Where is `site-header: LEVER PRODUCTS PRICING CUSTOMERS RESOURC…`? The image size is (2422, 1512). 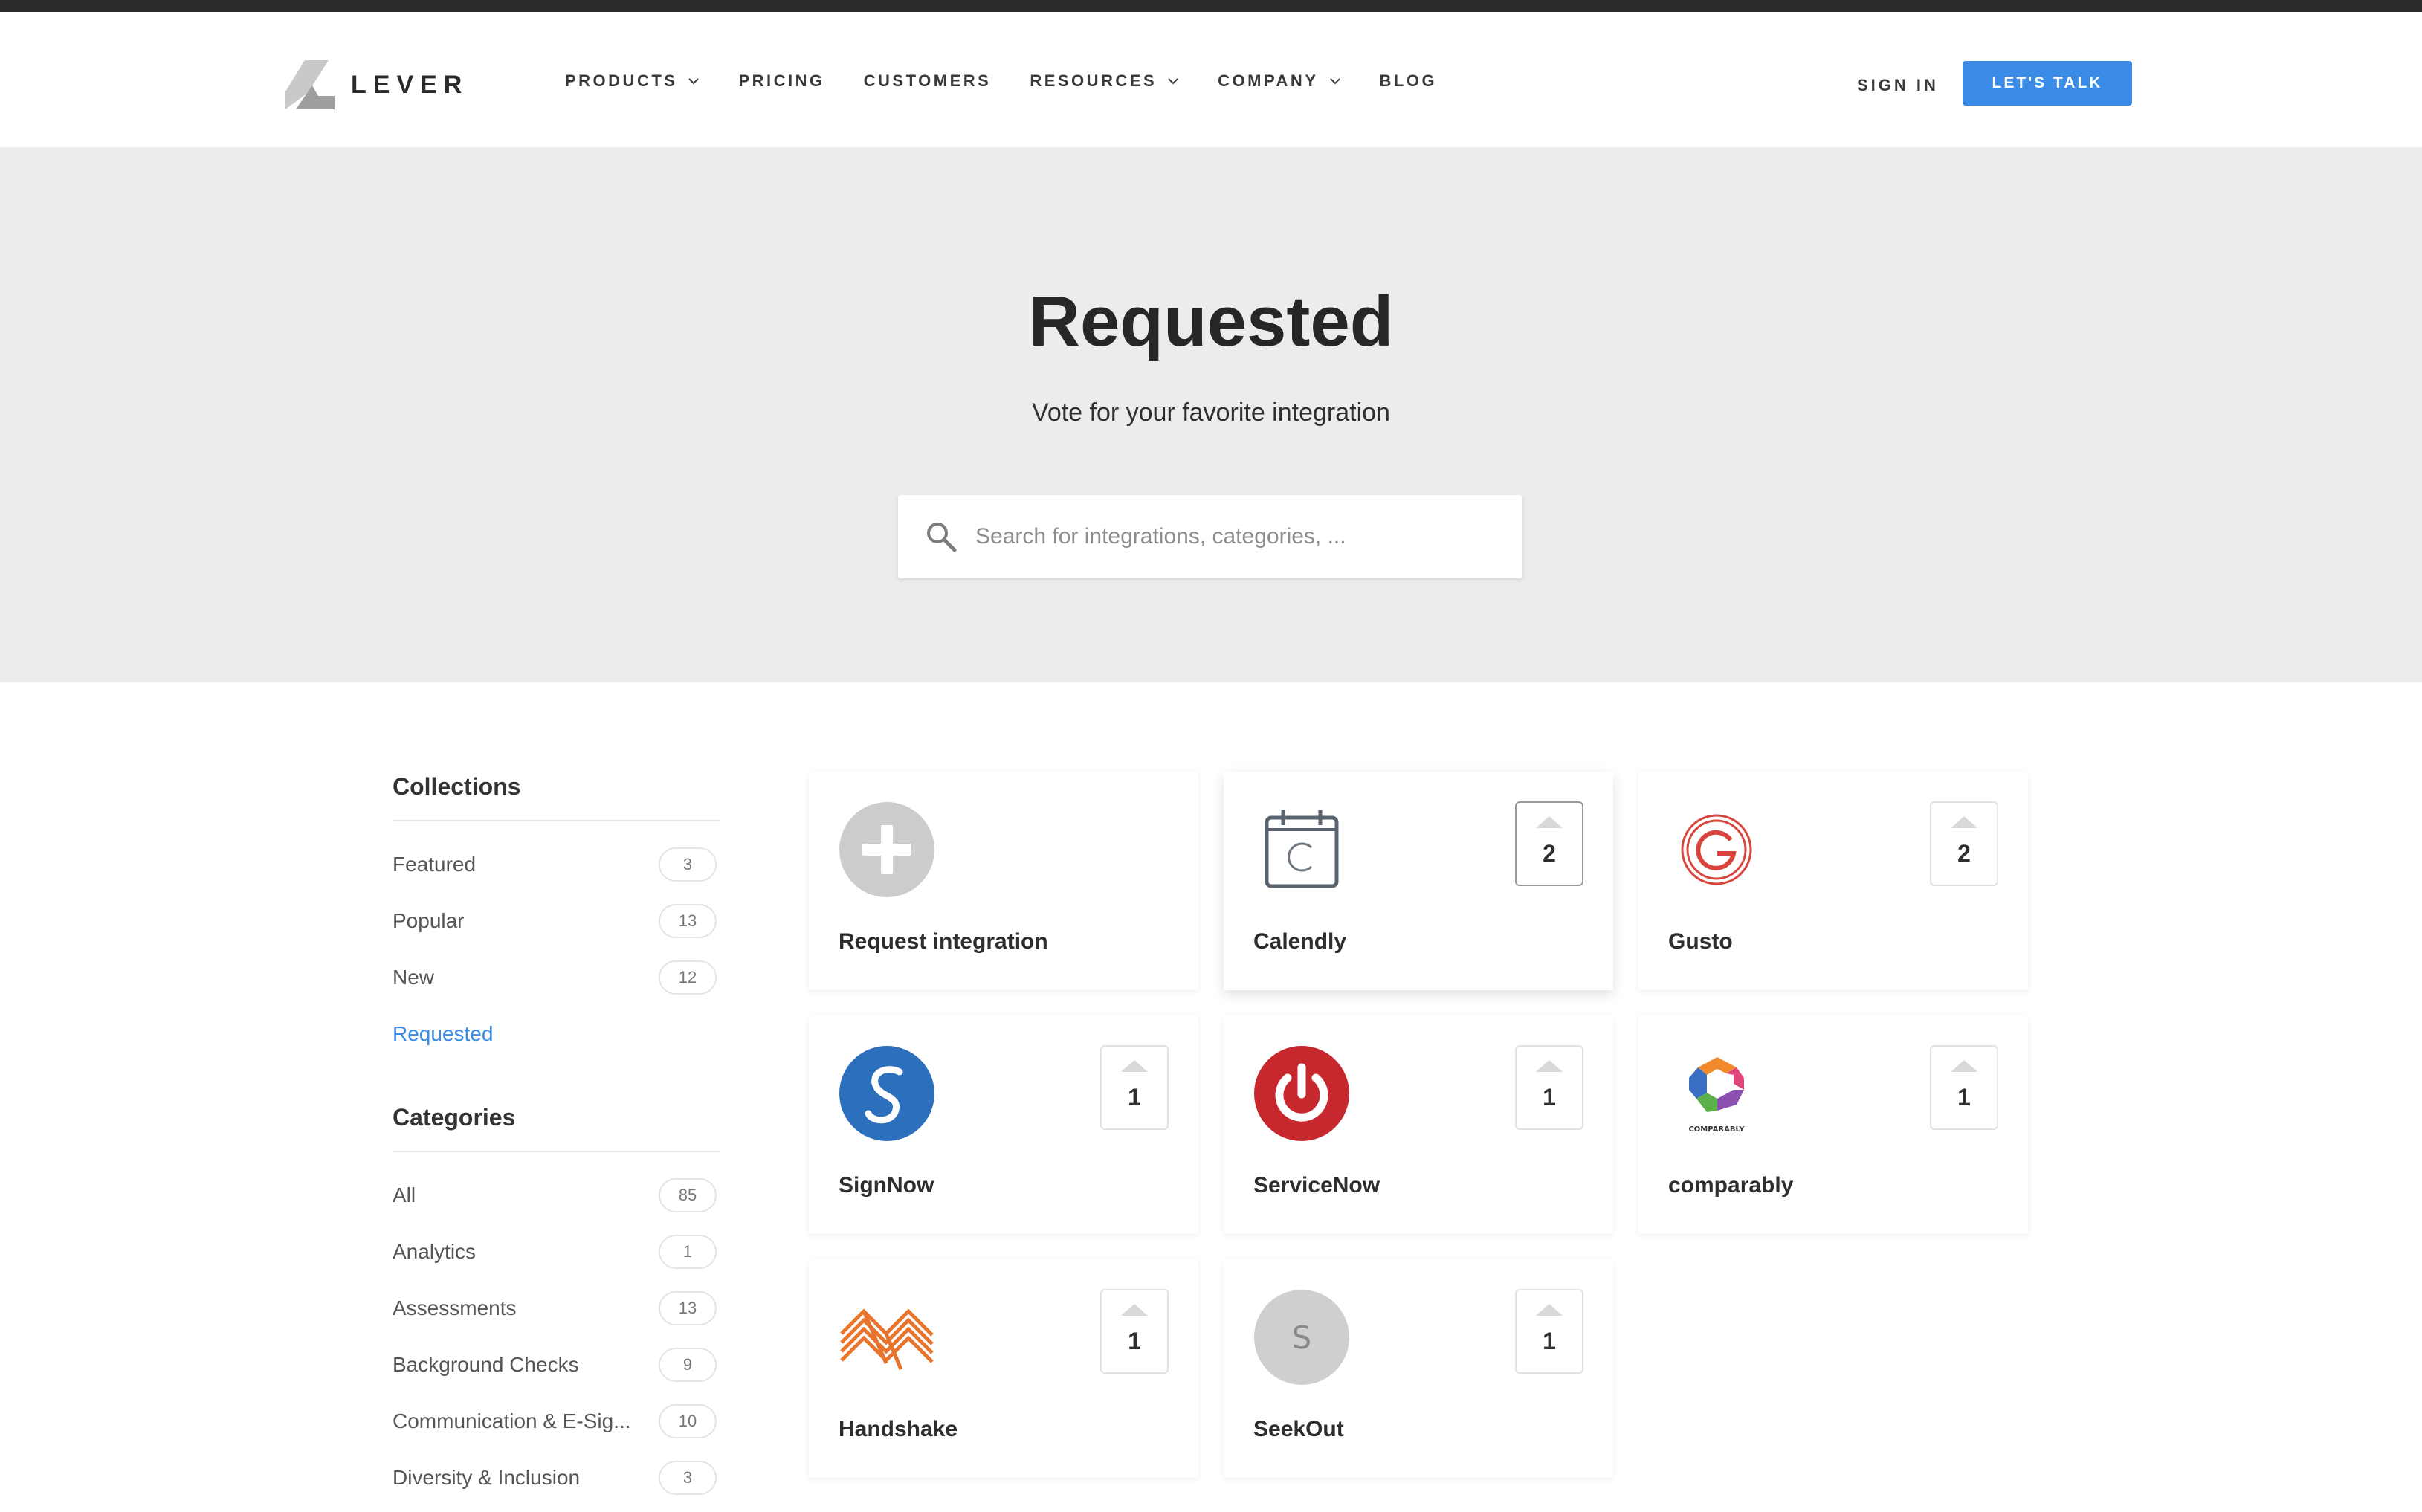
site-header: LEVER PRODUCTS PRICING CUSTOMERS RESOURC… is located at coordinates (1211, 80).